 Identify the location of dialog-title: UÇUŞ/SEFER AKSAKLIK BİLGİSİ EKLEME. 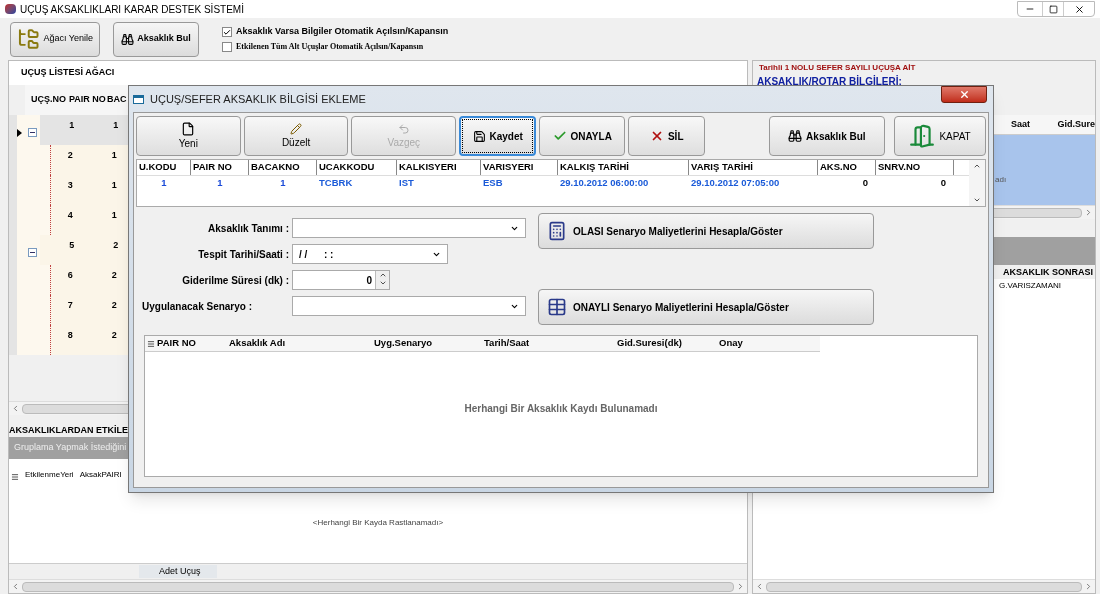
(258, 99).